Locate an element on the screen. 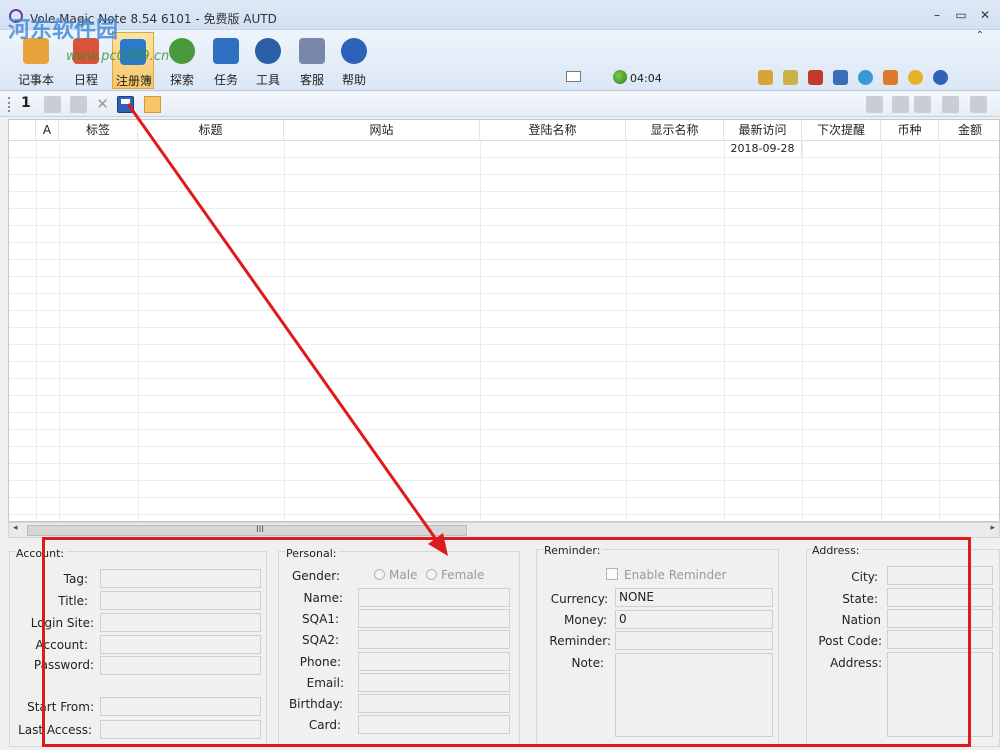 Image resolution: width=1000 pixels, height=750 pixels. tab-label: 日程 is located at coordinates (85, 80).